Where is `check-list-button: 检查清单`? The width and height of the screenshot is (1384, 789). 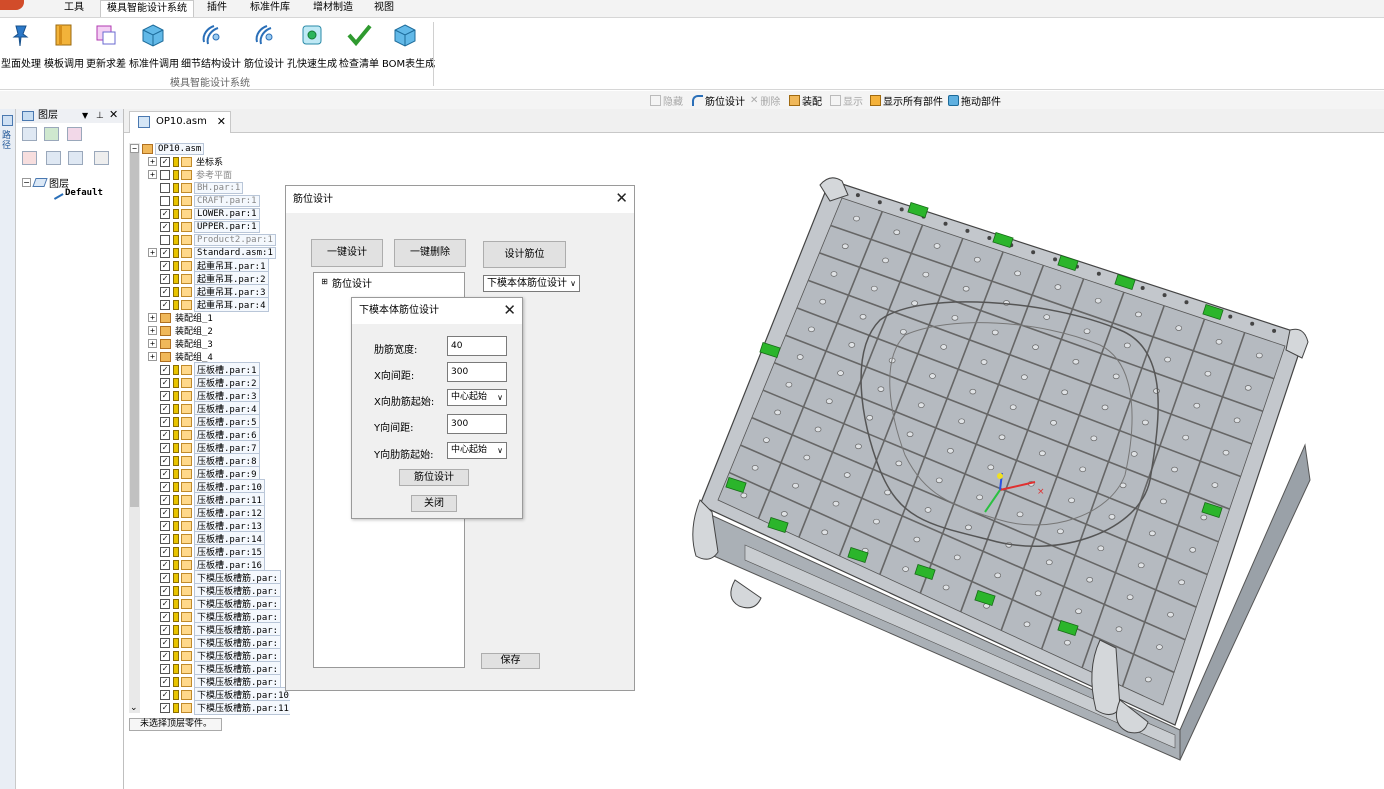
check-list-button: 检查清单 is located at coordinates (359, 46).